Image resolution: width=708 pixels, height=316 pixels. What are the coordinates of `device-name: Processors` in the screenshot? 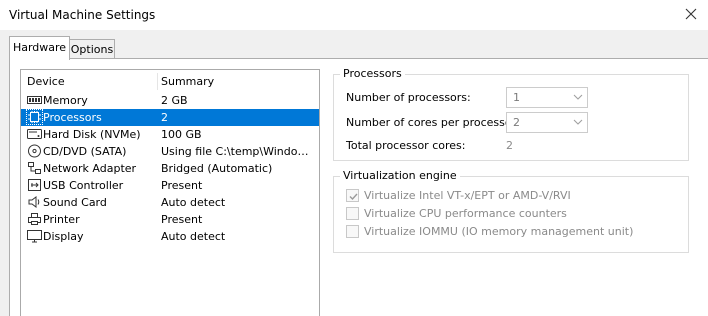 It's located at (72, 117).